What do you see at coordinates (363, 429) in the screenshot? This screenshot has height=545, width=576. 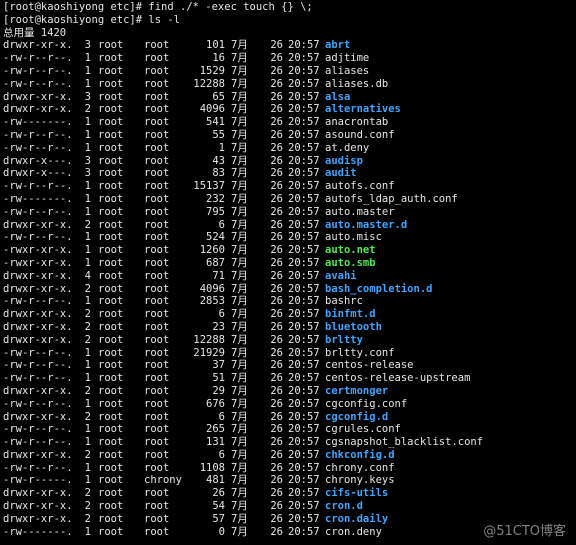 I see `filename-cell: cgrules.conf` at bounding box center [363, 429].